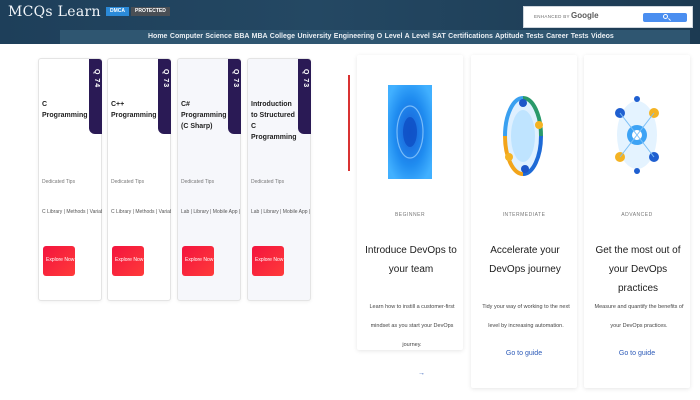  I want to click on guide-title: Accelerate your DevOps journey, so click(525, 260).